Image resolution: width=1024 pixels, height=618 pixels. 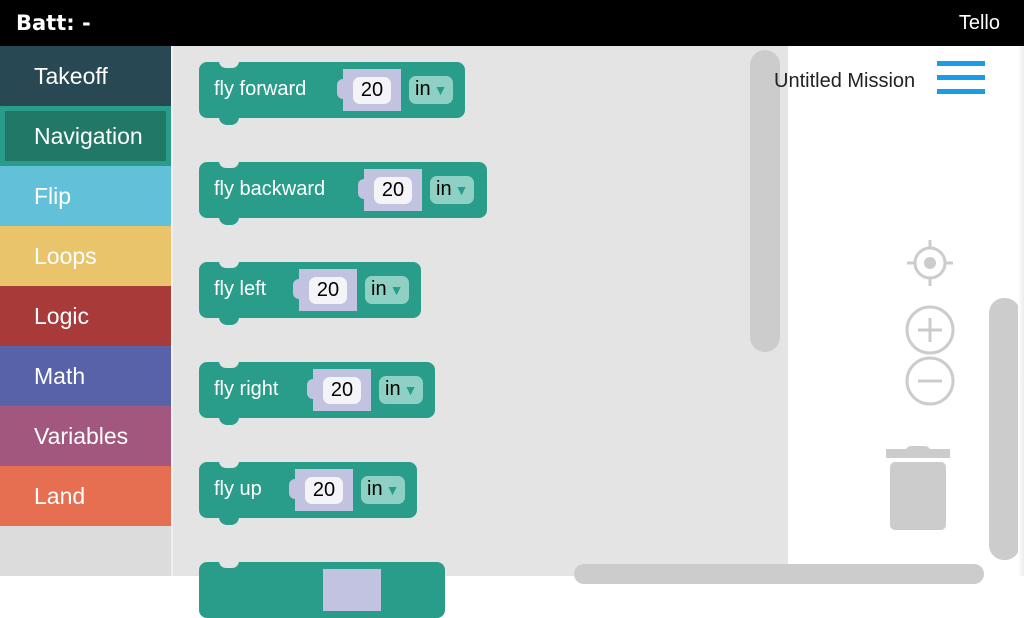 What do you see at coordinates (65, 256) in the screenshot?
I see `category-label: Loops` at bounding box center [65, 256].